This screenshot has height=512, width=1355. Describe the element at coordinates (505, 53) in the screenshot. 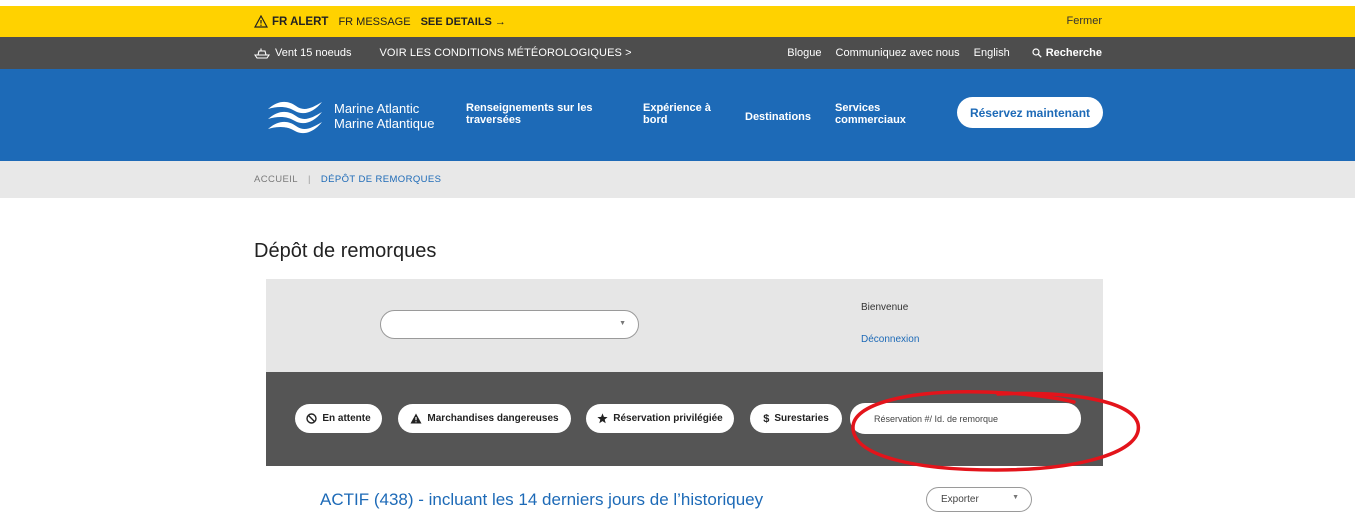

I see `weather-conditions-link: VOIR LES CONDITIONS MÉTÉOROLOGIQUES >` at that location.